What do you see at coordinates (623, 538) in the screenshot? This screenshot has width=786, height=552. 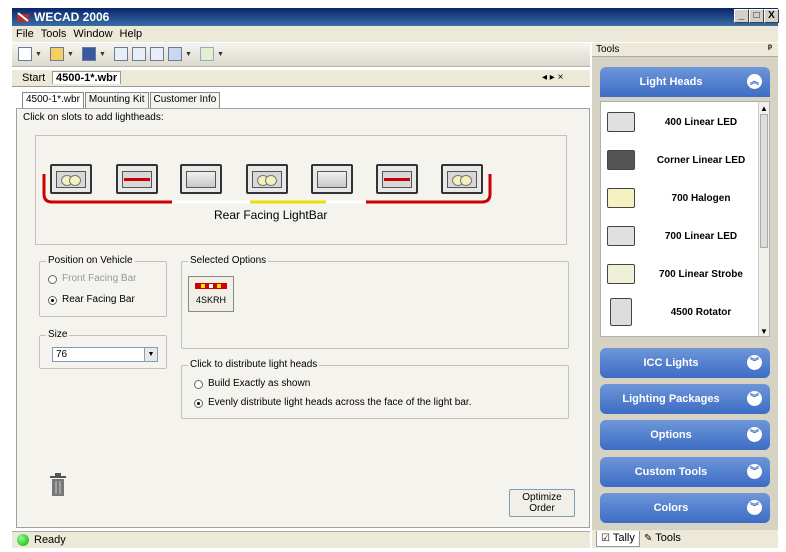 I see `tab-tally-label: Tally` at bounding box center [623, 538].